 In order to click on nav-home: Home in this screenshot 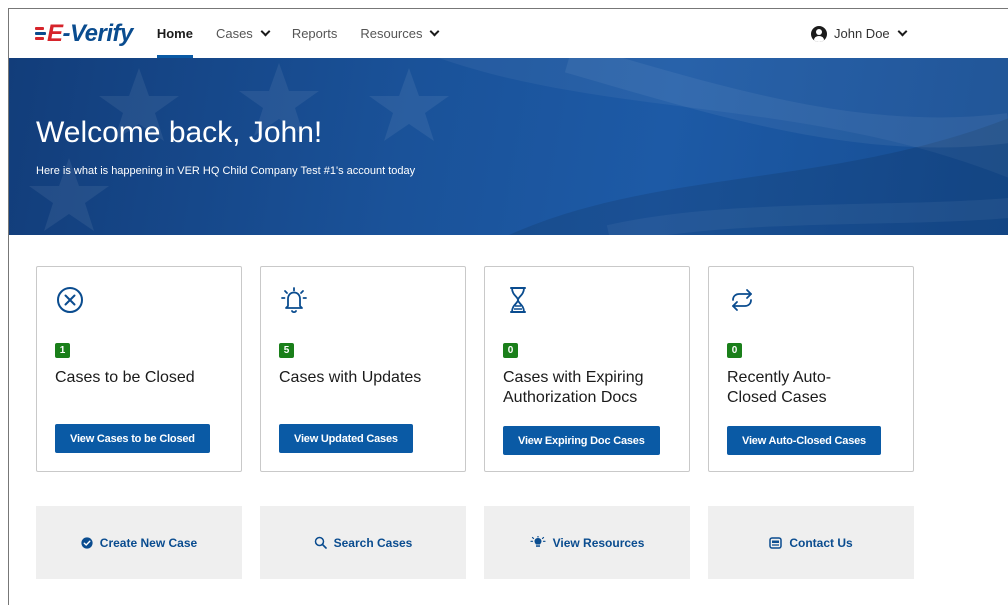, I will do `click(175, 33)`.